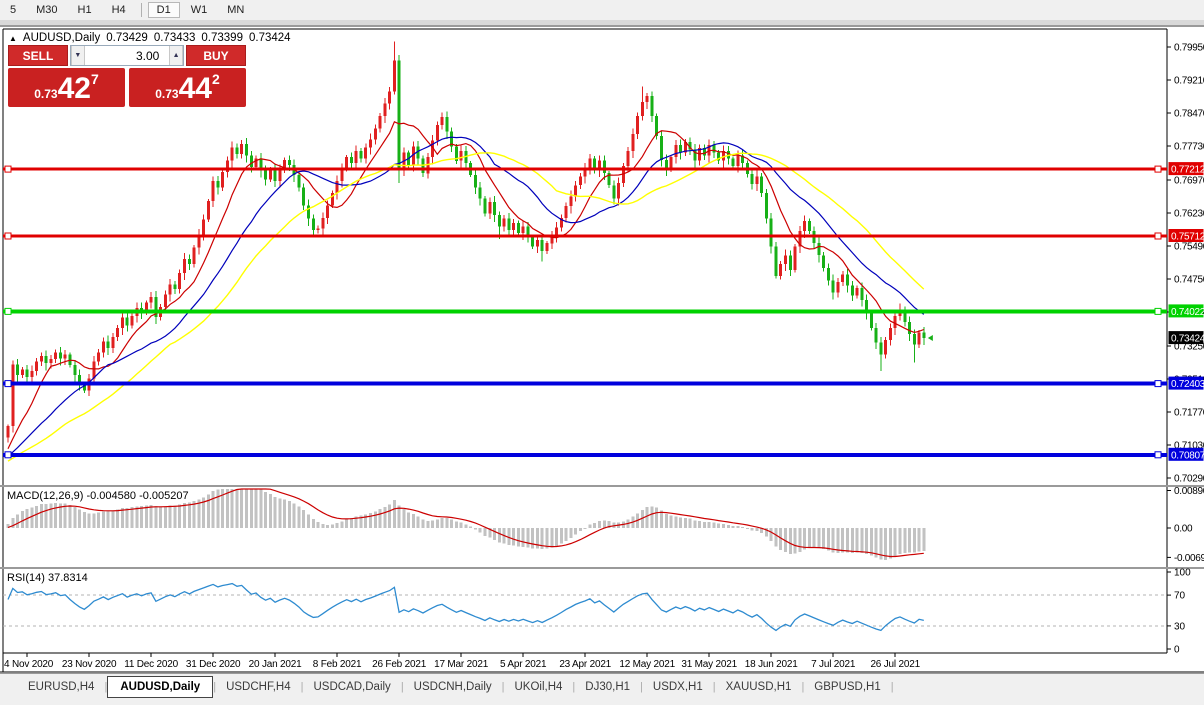 This screenshot has width=1204, height=705. Describe the element at coordinates (38, 55) in the screenshot. I see `sell-button: SELL` at that location.